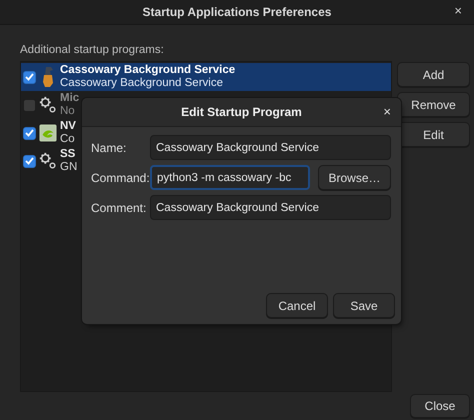 This screenshot has width=474, height=420. What do you see at coordinates (120, 177) in the screenshot?
I see `field-label: Command:` at bounding box center [120, 177].